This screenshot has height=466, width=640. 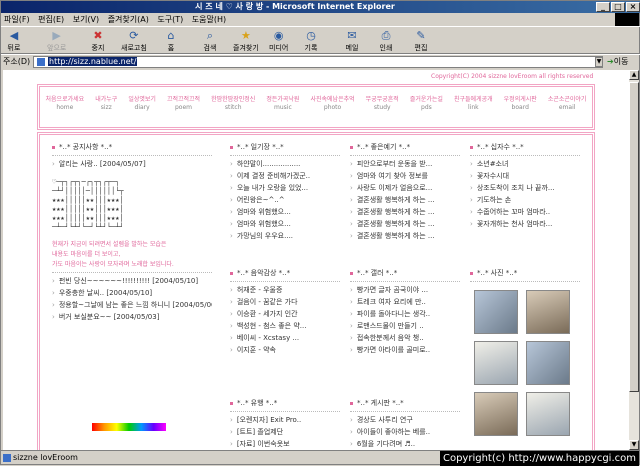 I want to click on edit-button: ✎ 편집, so click(x=421, y=40).